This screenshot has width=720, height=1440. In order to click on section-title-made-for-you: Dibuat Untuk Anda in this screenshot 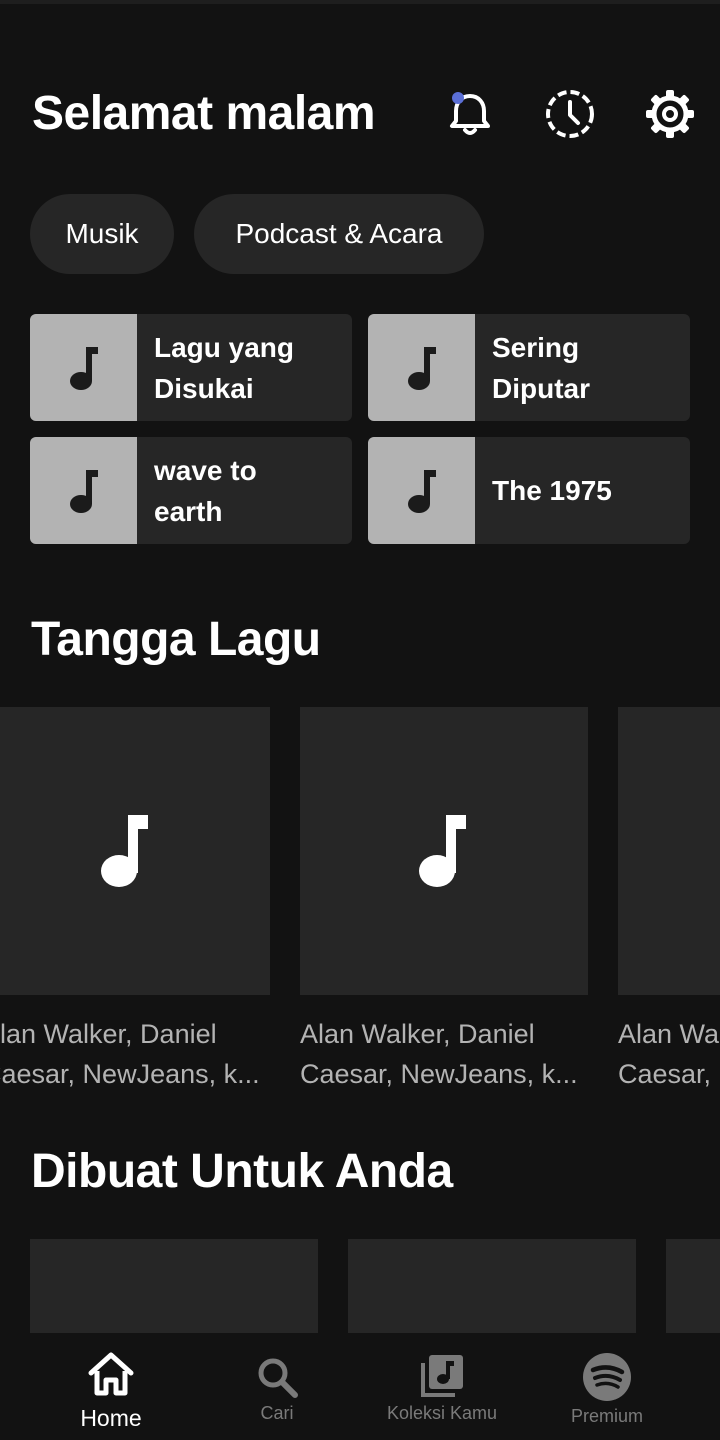, I will do `click(242, 1171)`.